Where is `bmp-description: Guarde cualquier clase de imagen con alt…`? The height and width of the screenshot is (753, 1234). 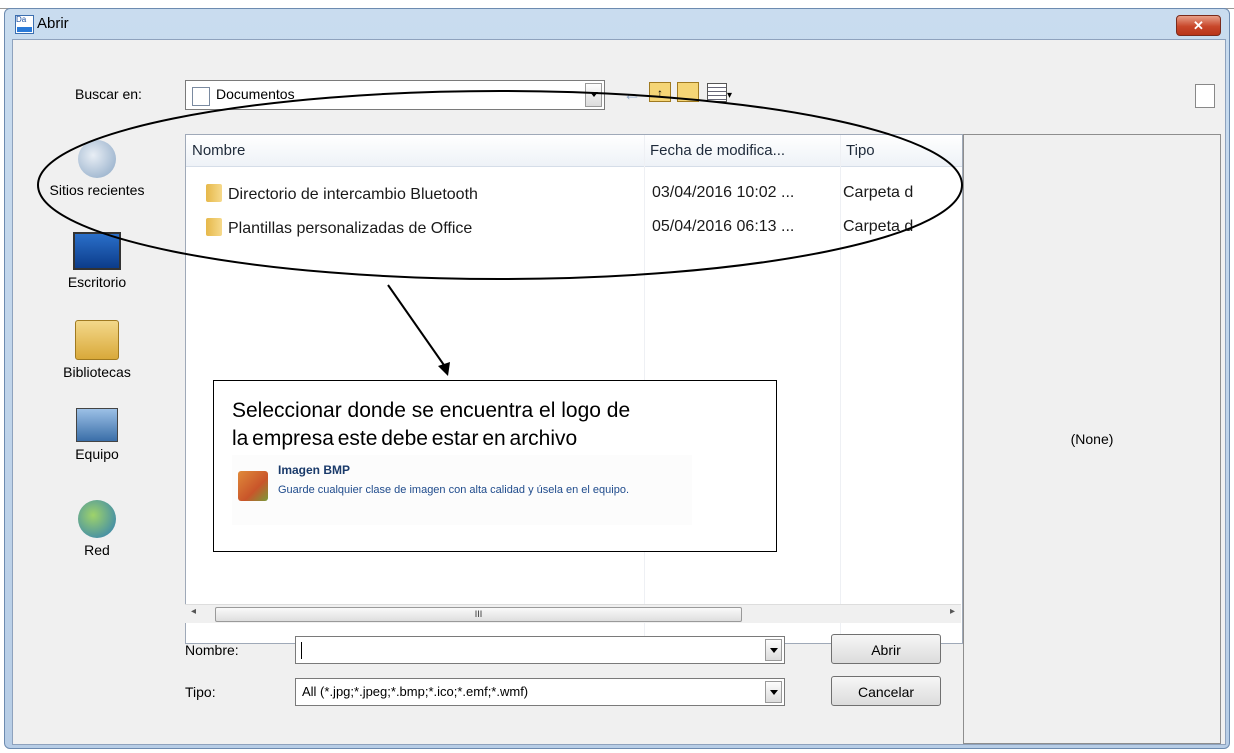
bmp-description: Guarde cualquier clase de imagen con alt… is located at coordinates (454, 490).